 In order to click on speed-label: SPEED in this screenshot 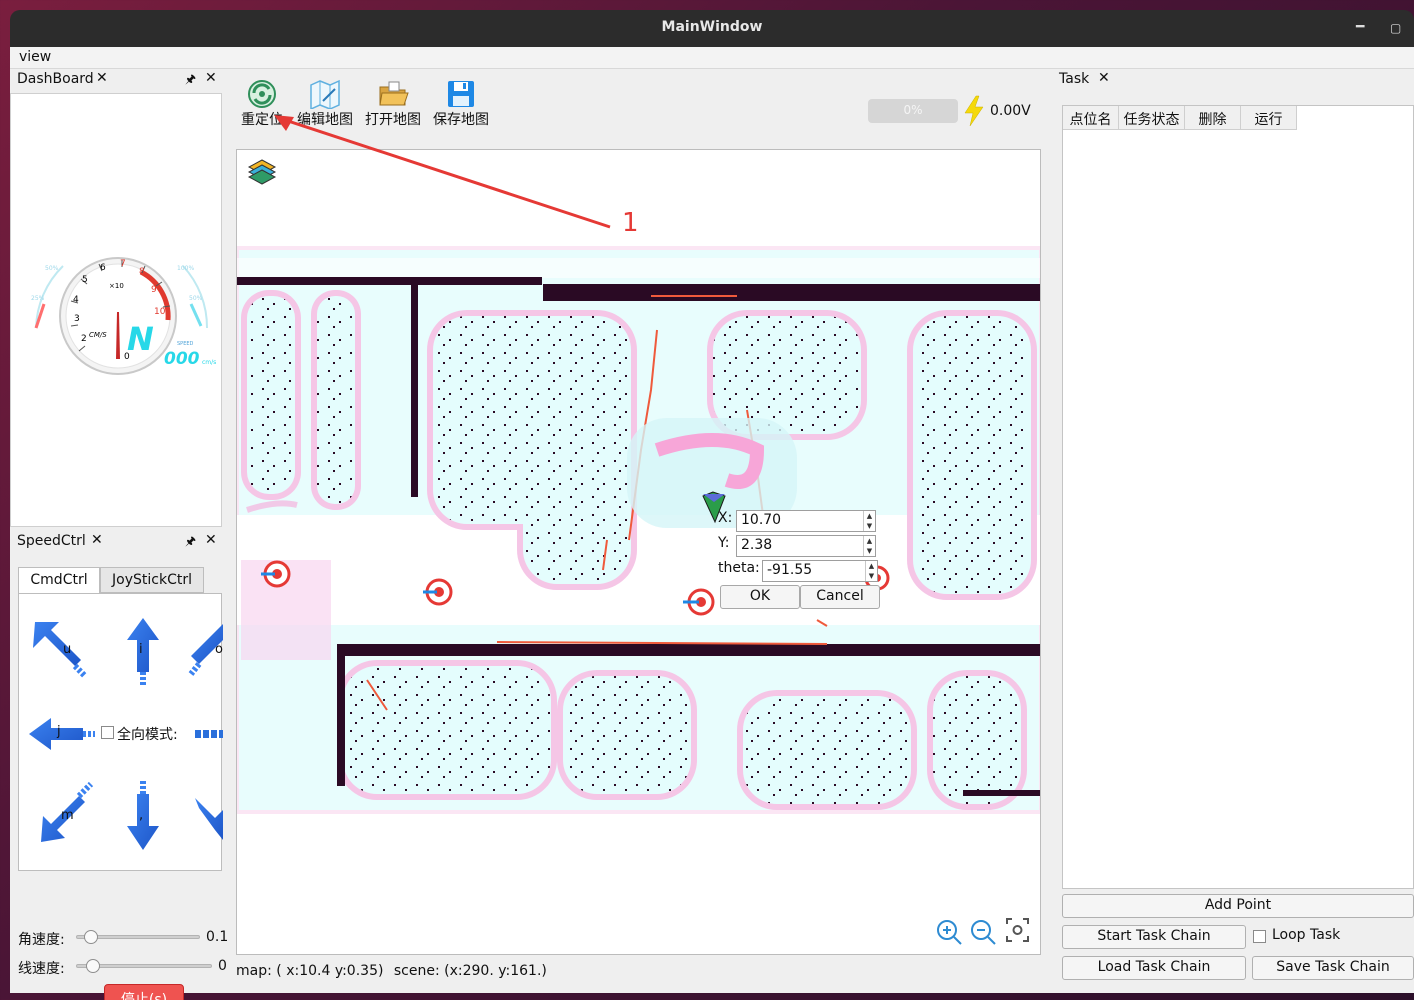, I will do `click(185, 344)`.